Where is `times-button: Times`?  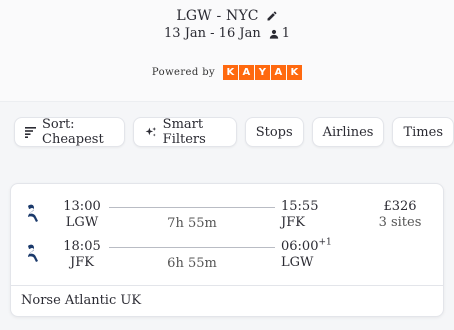
times-button: Times is located at coordinates (423, 132).